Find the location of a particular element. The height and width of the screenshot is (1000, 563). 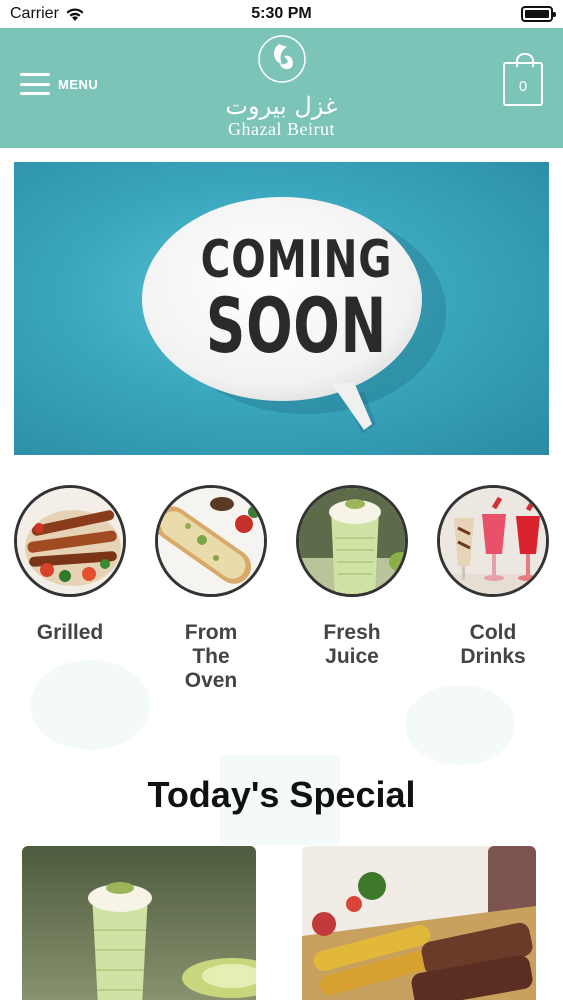

brand-logo: غزل بيروت Ghazal Beirut is located at coordinates (281, 89).